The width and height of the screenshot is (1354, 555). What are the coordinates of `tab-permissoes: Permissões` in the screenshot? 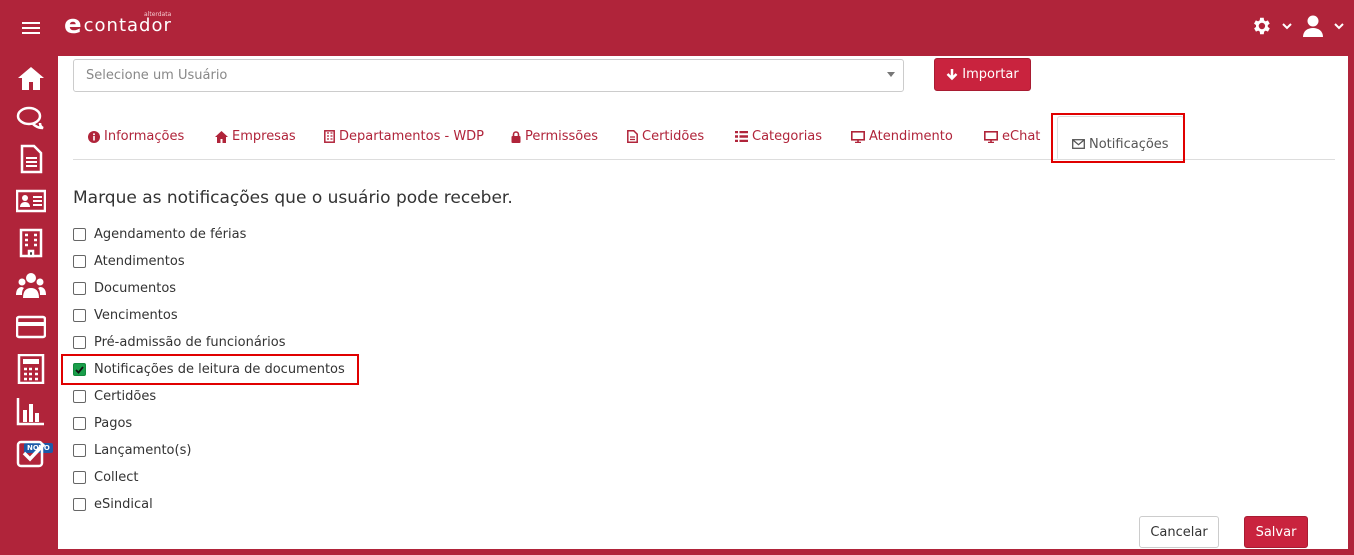 It's located at (554, 136).